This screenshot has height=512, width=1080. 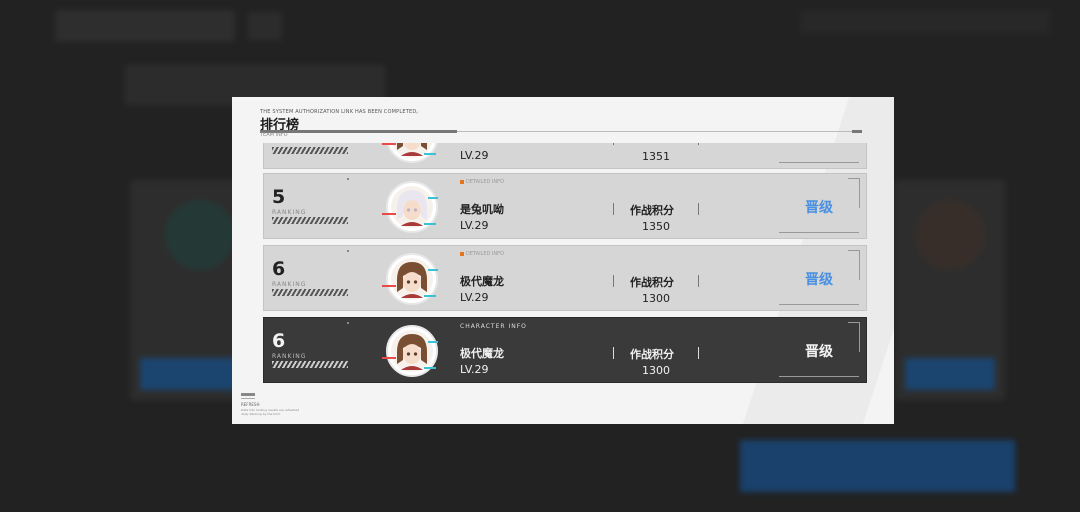 What do you see at coordinates (656, 226) in the screenshot?
I see `score-value: 1350` at bounding box center [656, 226].